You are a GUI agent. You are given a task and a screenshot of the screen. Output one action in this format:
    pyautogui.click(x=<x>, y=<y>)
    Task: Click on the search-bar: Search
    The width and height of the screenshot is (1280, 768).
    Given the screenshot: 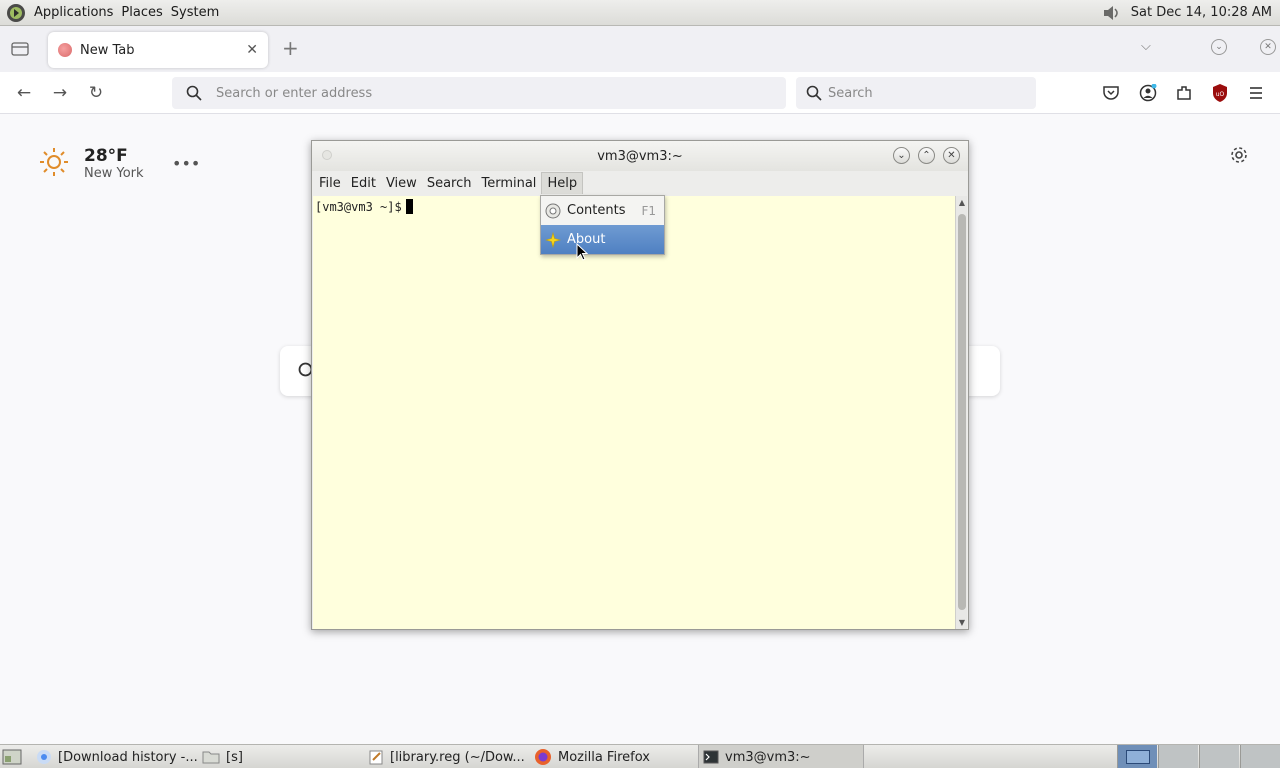 What is the action you would take?
    pyautogui.click(x=916, y=93)
    